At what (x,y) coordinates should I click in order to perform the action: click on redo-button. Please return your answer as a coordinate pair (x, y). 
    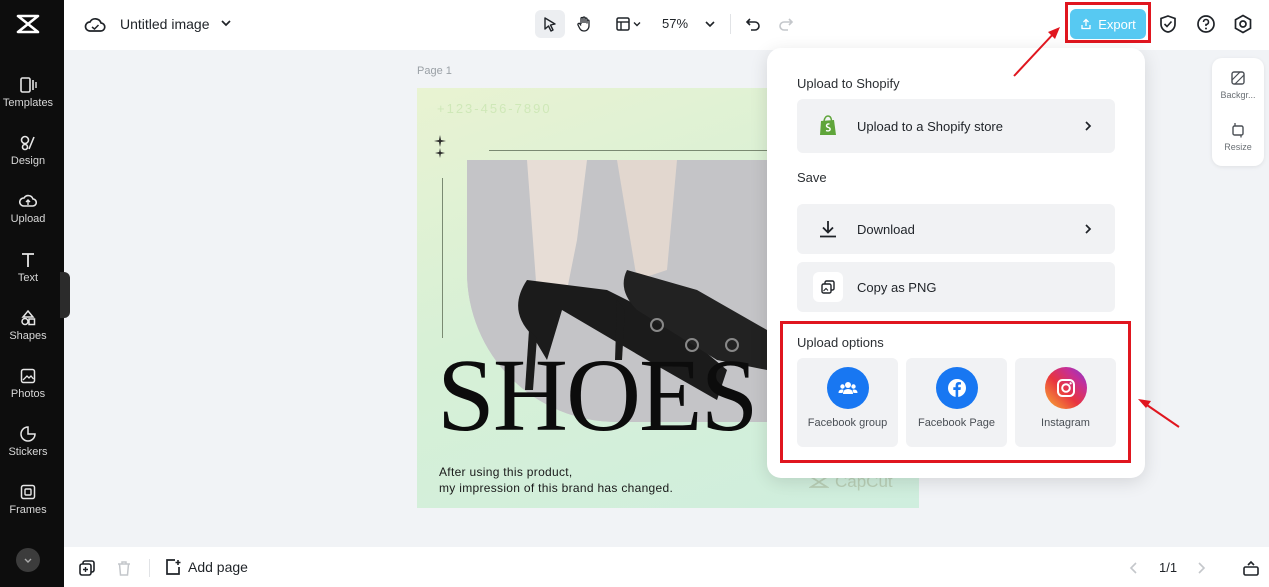
    Looking at the image, I should click on (786, 24).